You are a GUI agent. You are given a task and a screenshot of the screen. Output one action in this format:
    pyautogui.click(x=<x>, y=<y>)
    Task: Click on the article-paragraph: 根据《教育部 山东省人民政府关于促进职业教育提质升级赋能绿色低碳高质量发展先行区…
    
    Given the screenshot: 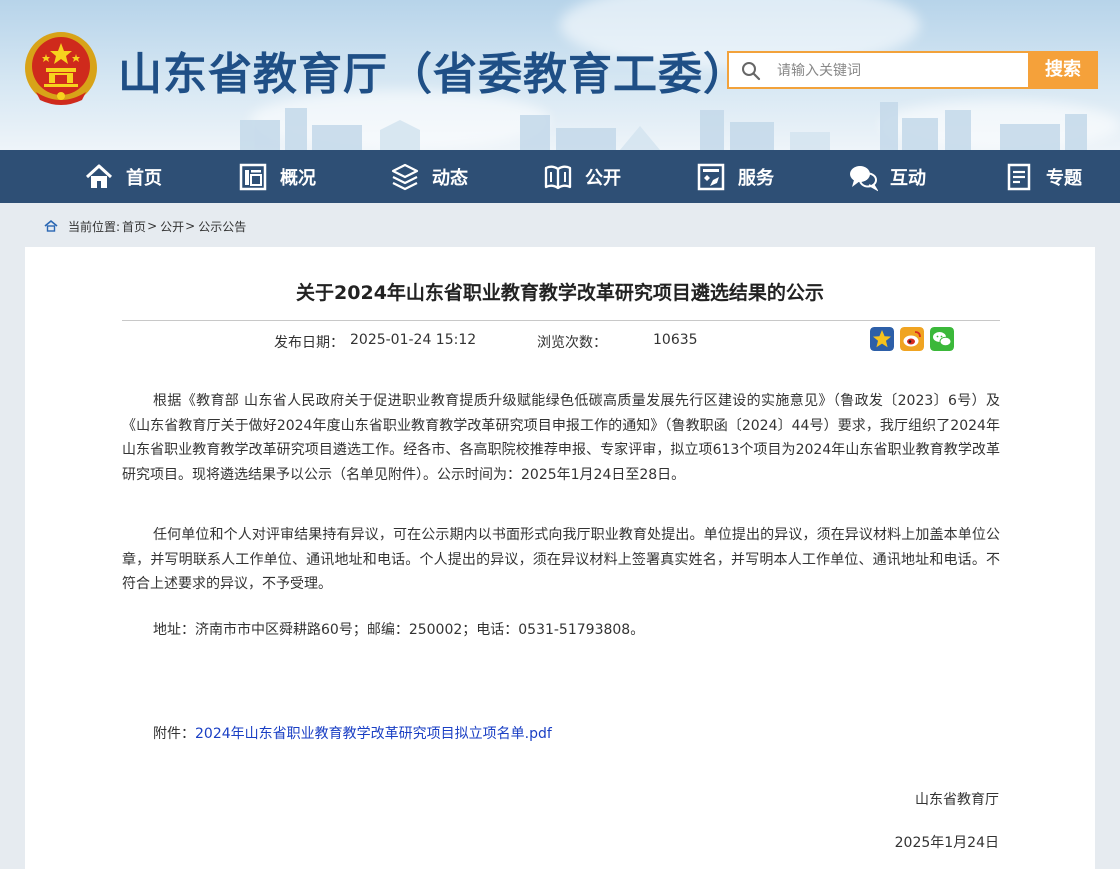 What is the action you would take?
    pyautogui.click(x=561, y=438)
    